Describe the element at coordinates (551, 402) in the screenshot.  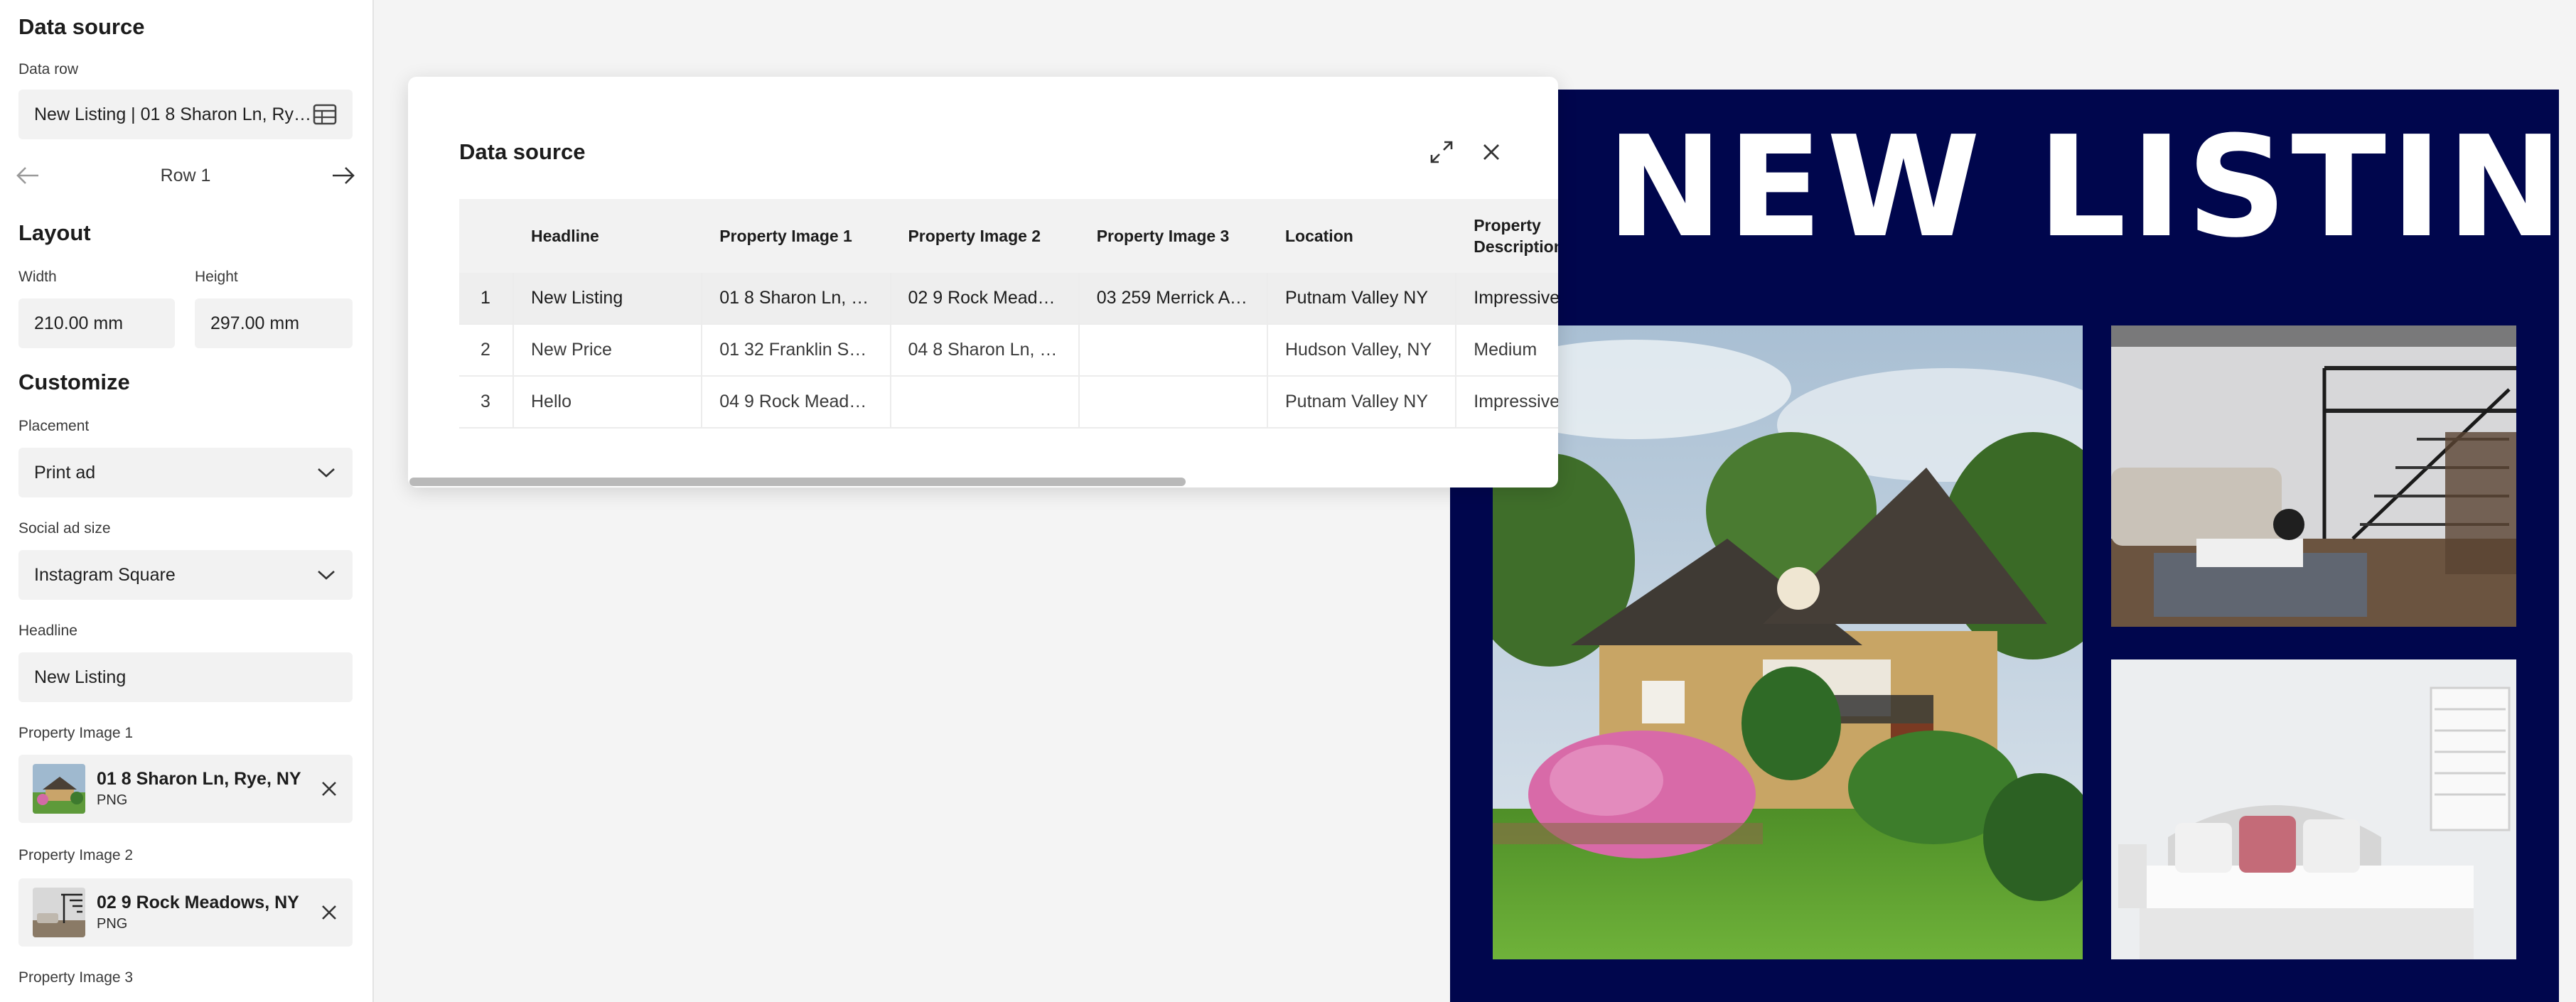
I see `table-cell: Hello` at that location.